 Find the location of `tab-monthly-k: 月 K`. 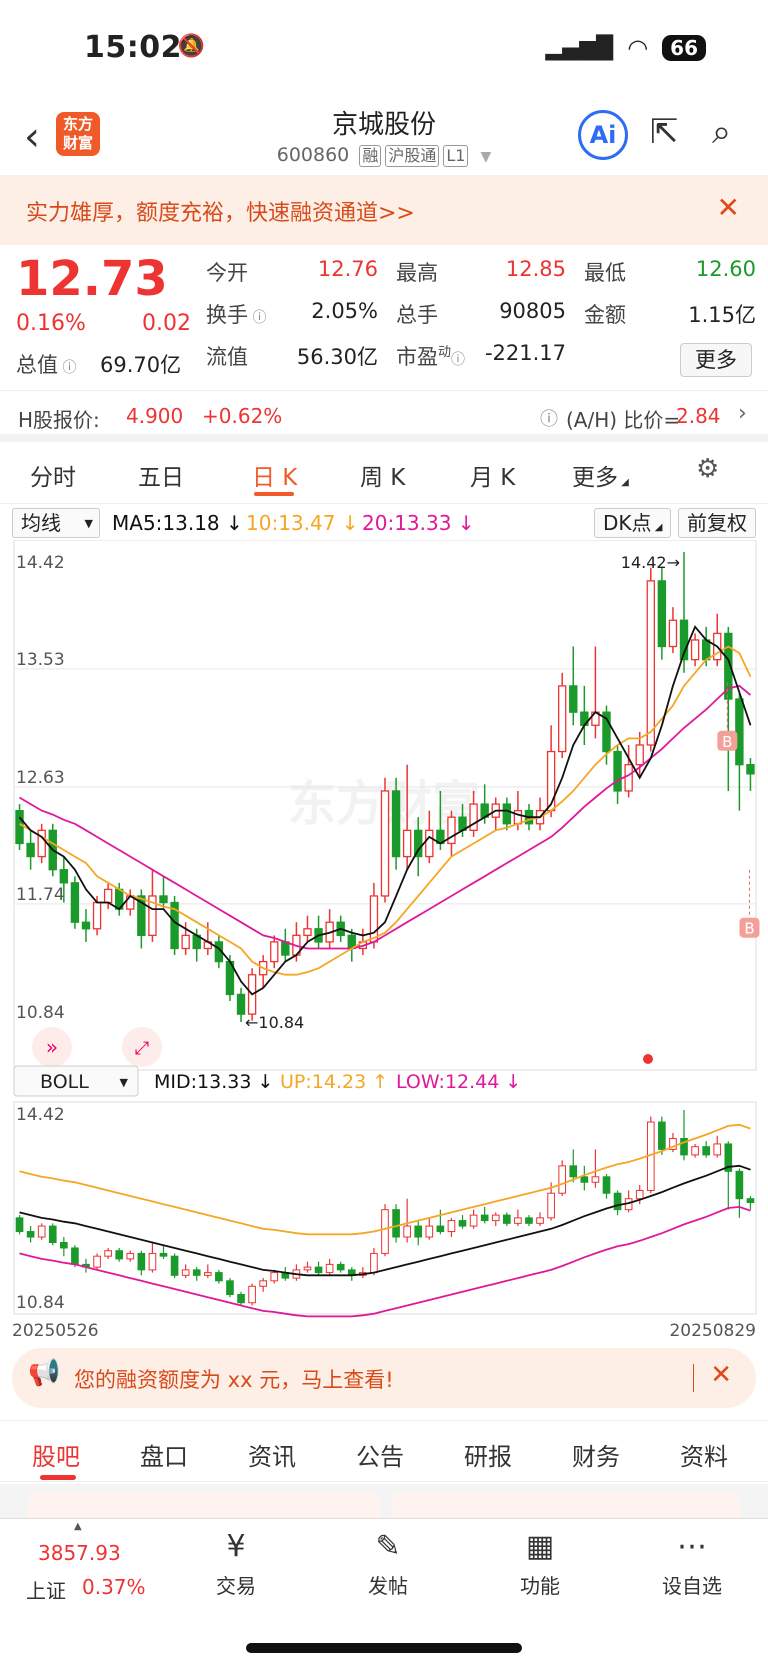

tab-monthly-k: 月 K is located at coordinates (492, 475).